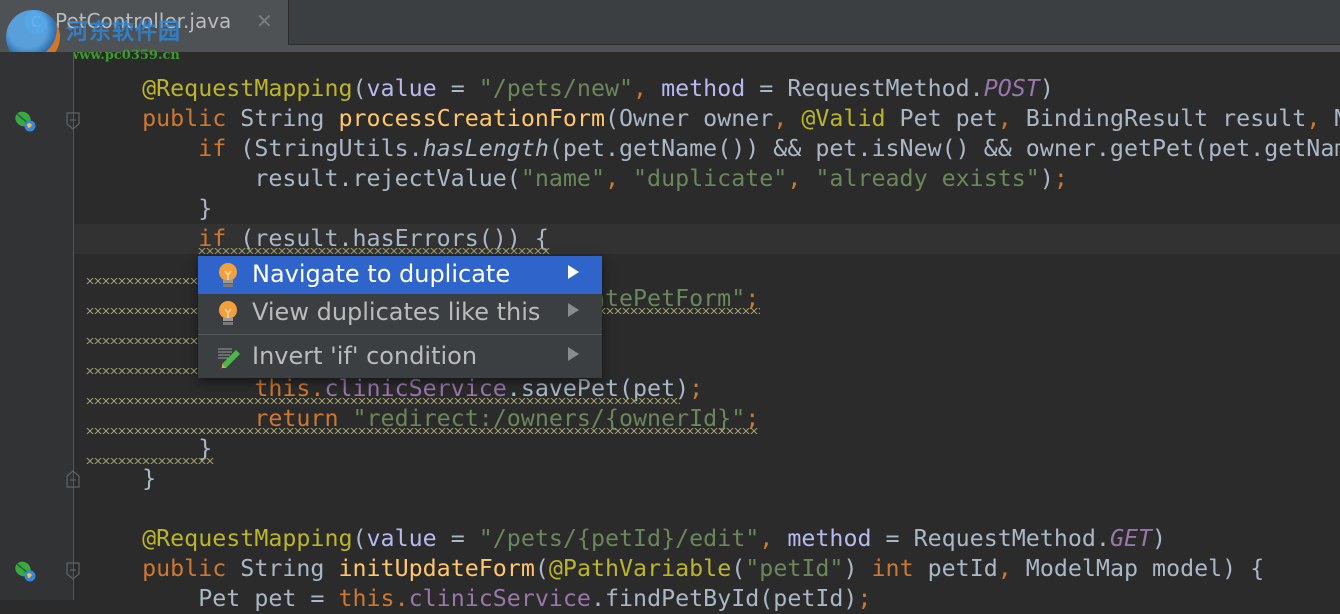 This screenshot has height=614, width=1340. Describe the element at coordinates (381, 274) in the screenshot. I see `menu-item-label: Navigate to duplicate` at that location.